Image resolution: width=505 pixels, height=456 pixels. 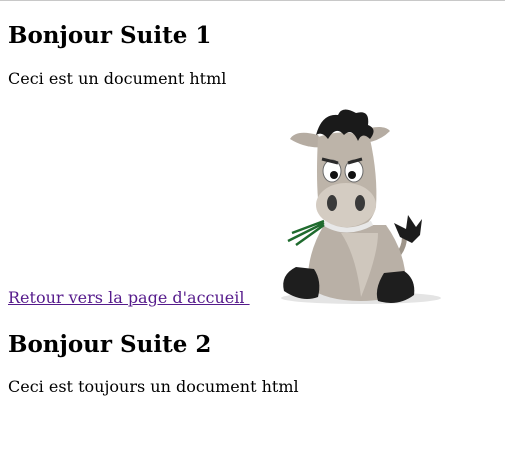 What do you see at coordinates (153, 386) in the screenshot?
I see `section-2-paragraph: Ceci est toujours un document html` at bounding box center [153, 386].